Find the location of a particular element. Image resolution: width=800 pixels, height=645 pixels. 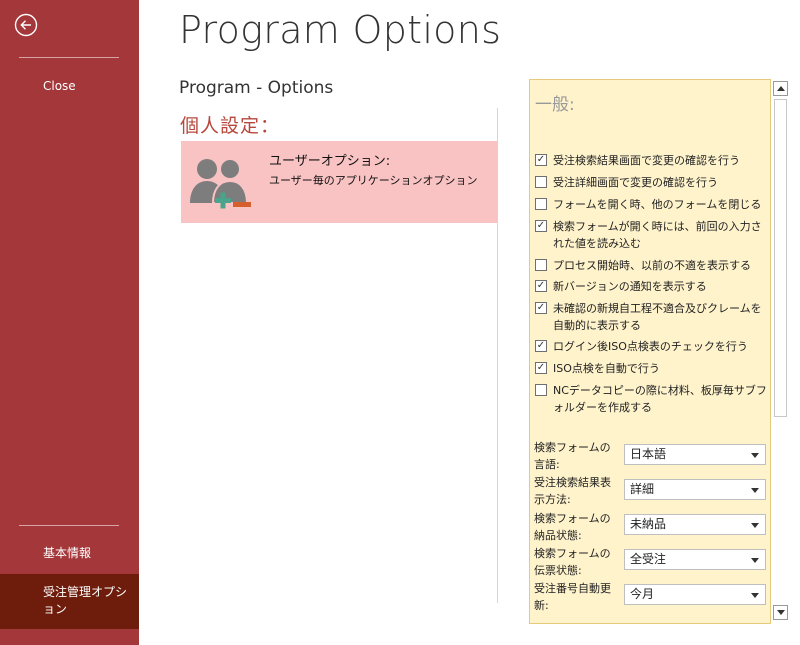

option-iso-auto-check: ✓ ISO点検を自動で行う is located at coordinates (651, 368).